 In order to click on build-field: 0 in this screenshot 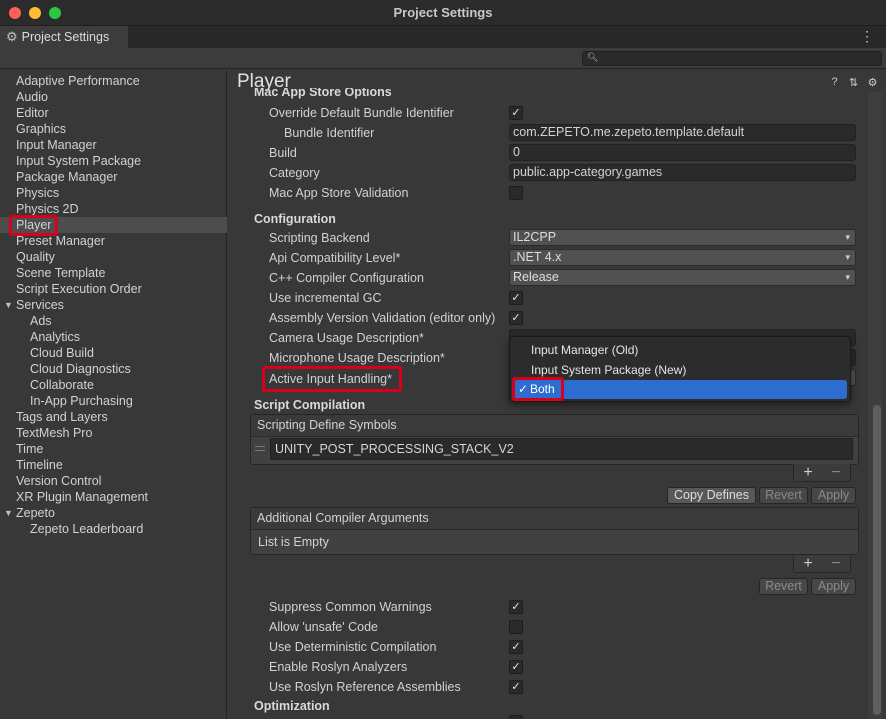, I will do `click(682, 152)`.